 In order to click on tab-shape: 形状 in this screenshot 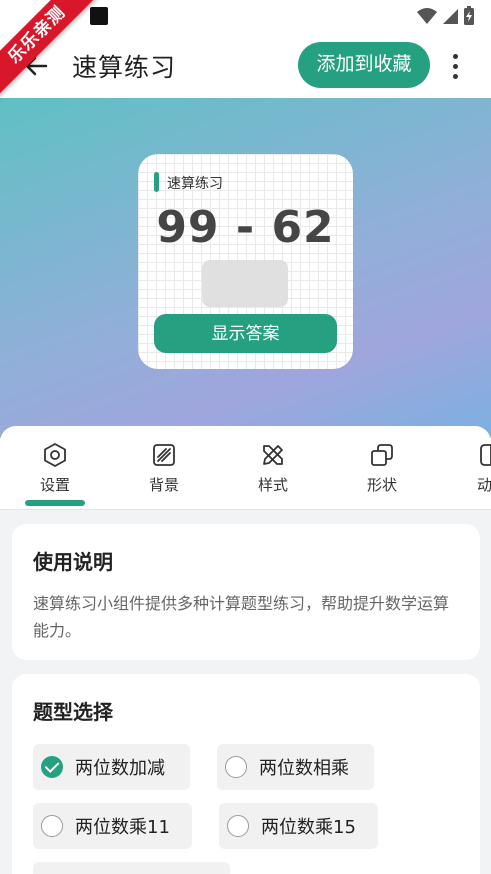, I will do `click(382, 473)`.